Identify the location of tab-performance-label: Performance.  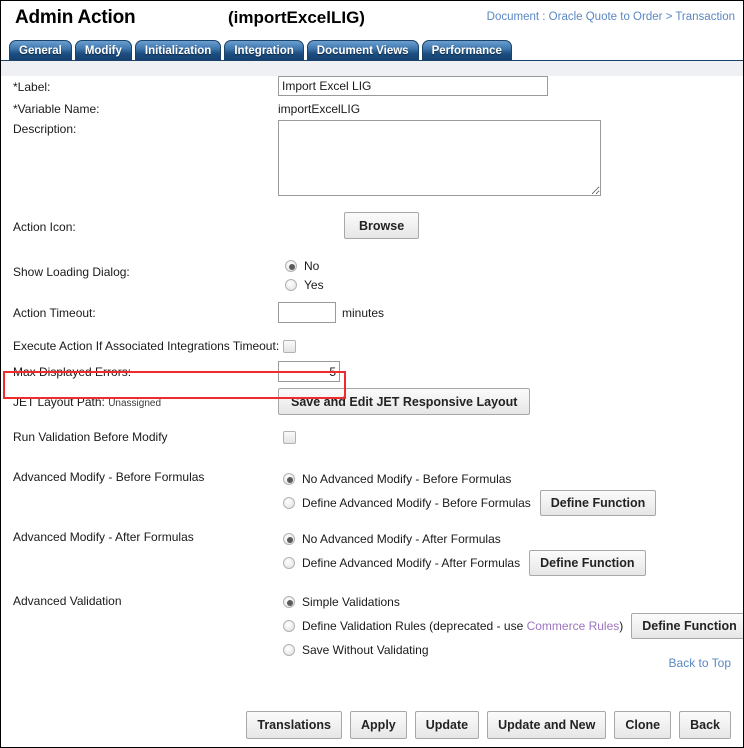
(466, 51).